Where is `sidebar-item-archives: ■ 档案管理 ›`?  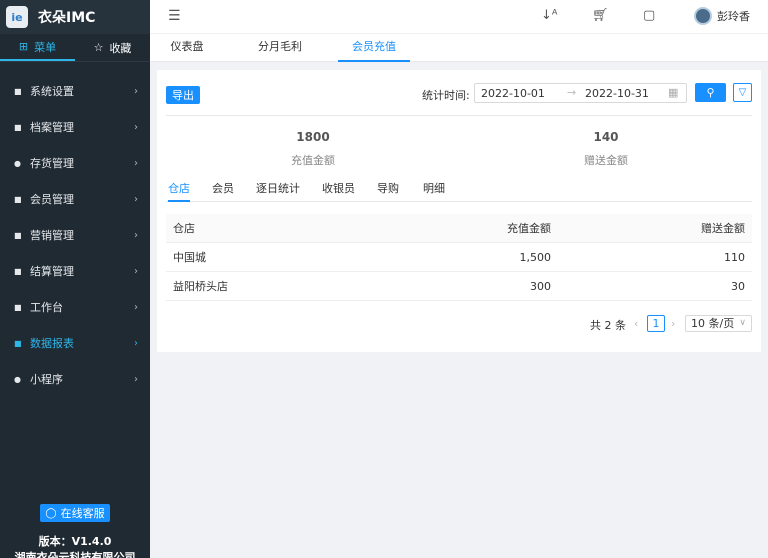
sidebar-item-archives: ■ 档案管理 › is located at coordinates (75, 127).